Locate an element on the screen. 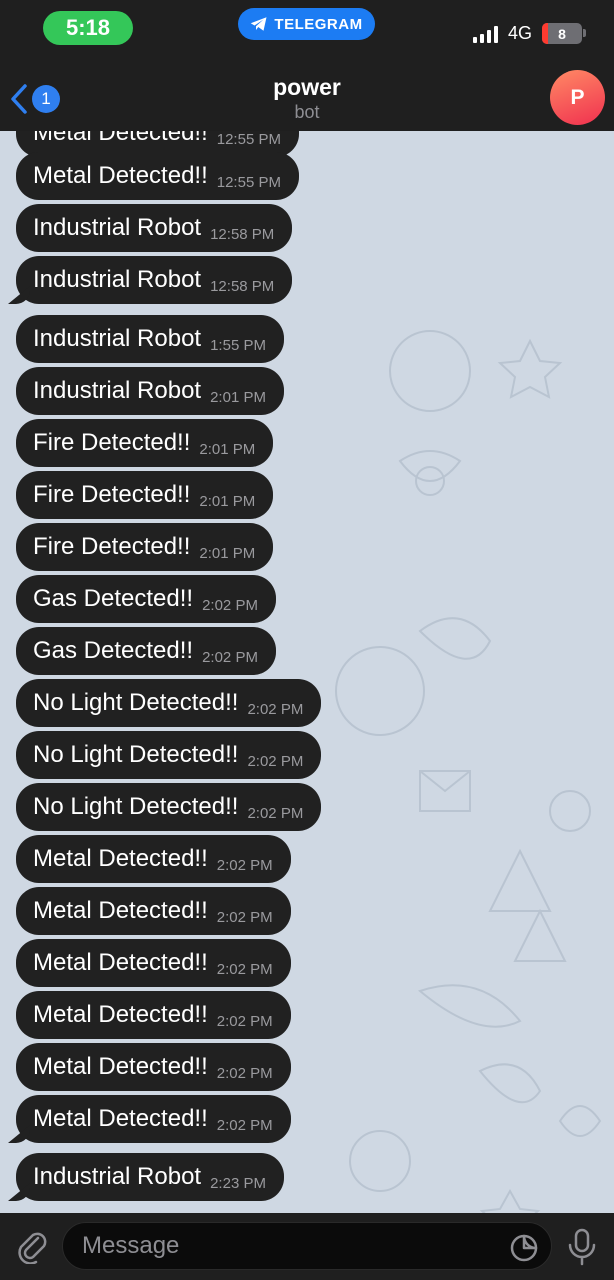 This screenshot has height=1280, width=614. sticker-button is located at coordinates (524, 1248).